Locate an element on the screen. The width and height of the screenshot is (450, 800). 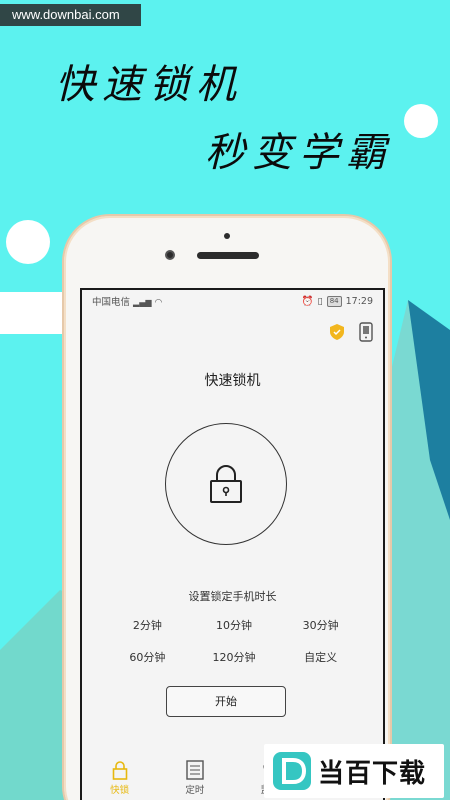
status-bar: 中国电信 ▂▄▆ ◠ ⏰ ▯ 84 17:29 is located at coordinates (232, 301).